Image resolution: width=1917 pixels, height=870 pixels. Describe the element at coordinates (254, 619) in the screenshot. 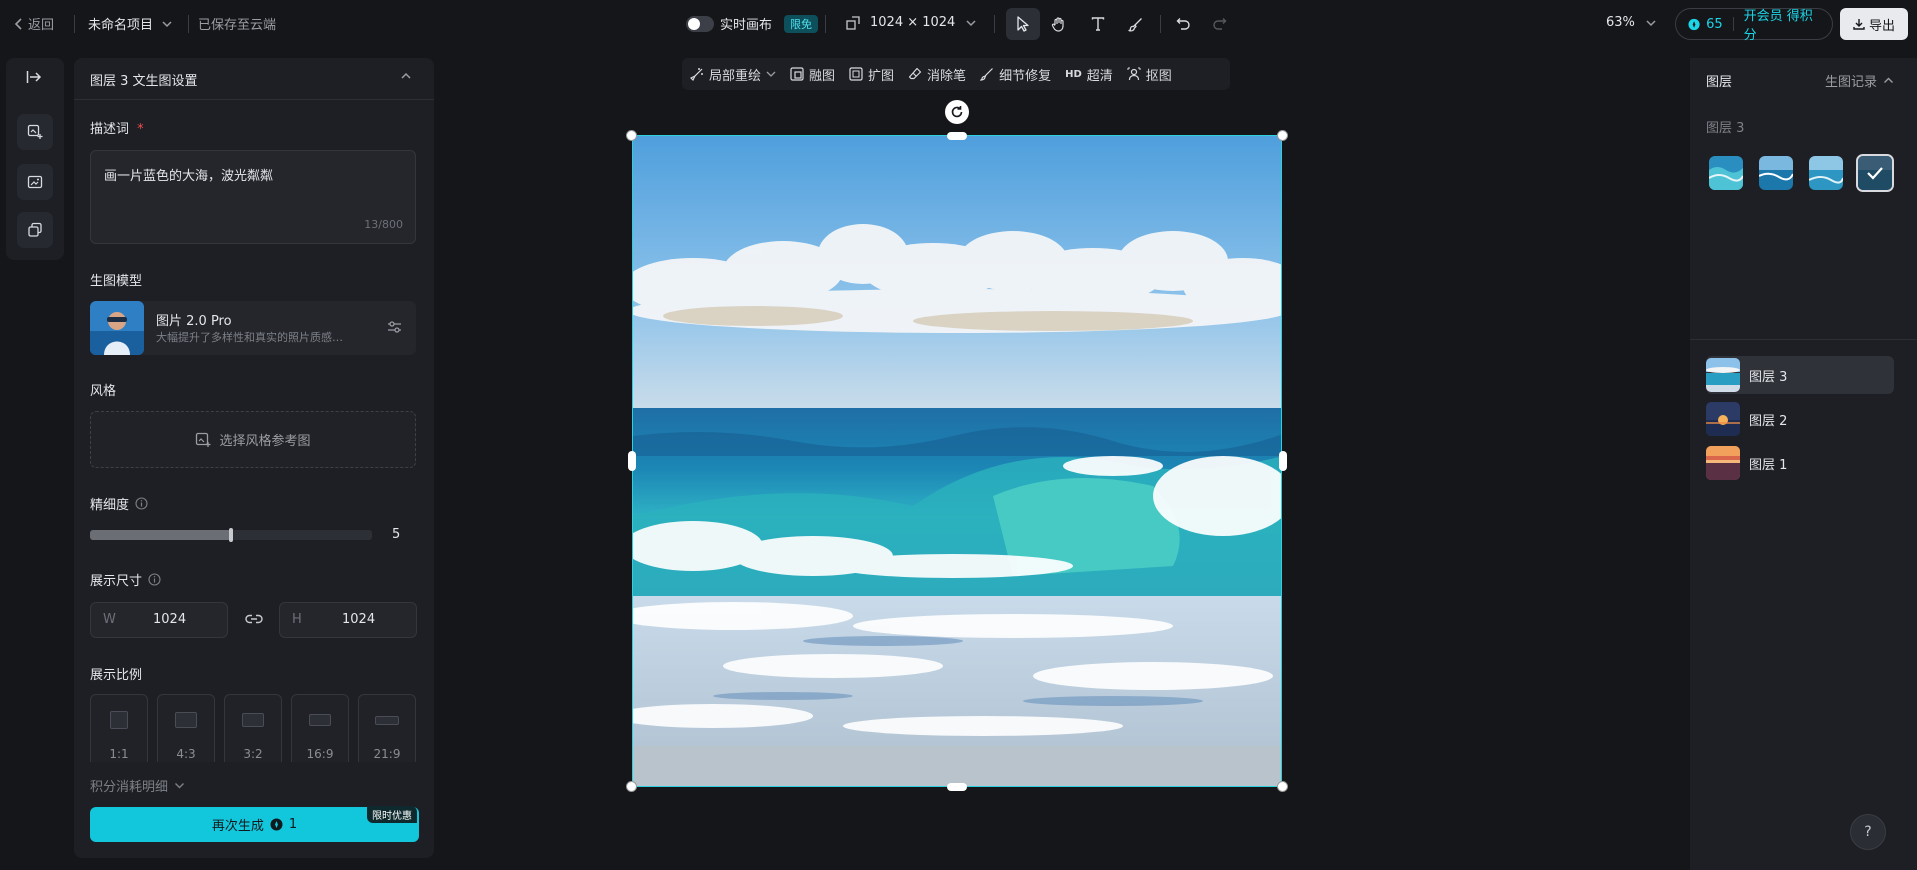

I see `link-aspect-button` at that location.